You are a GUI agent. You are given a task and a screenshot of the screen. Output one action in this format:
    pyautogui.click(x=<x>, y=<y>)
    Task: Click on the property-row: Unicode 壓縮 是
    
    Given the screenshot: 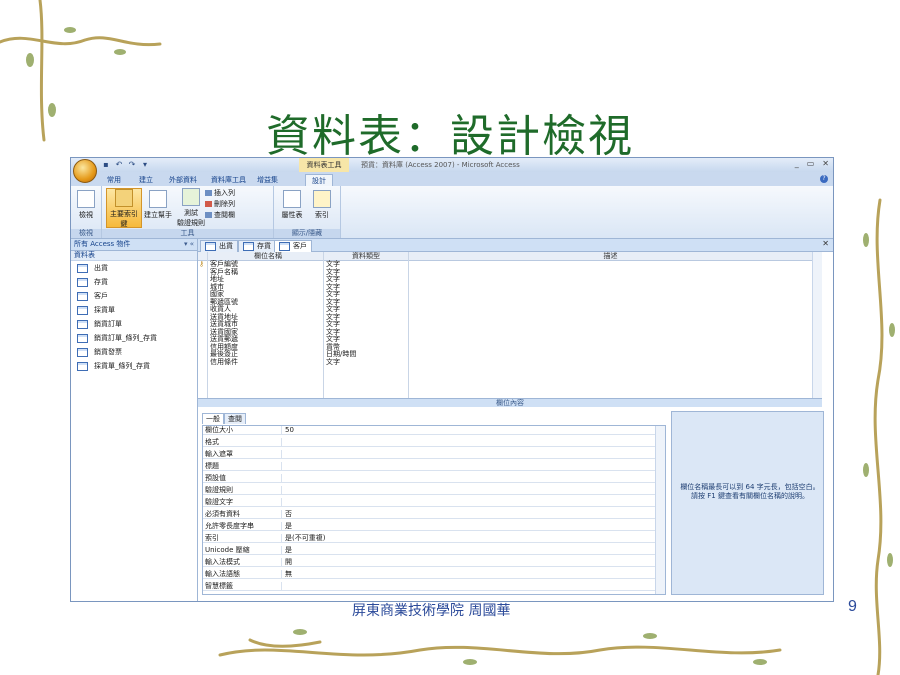 What is the action you would take?
    pyautogui.click(x=429, y=550)
    